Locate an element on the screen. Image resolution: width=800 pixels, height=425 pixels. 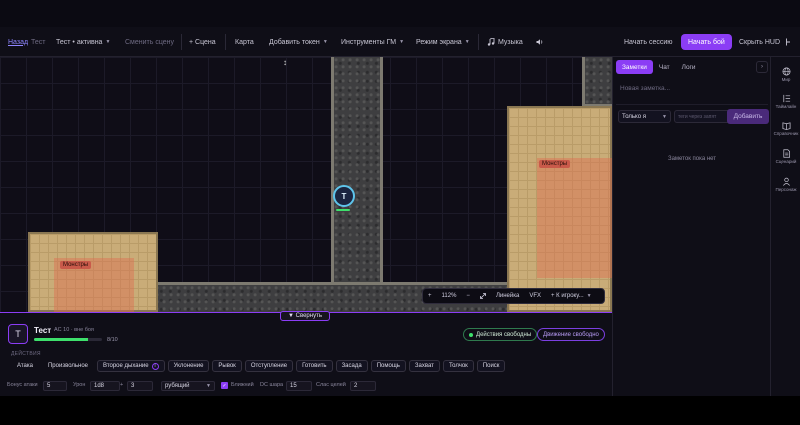
add-note-button: Добавить is located at coordinates (748, 116).